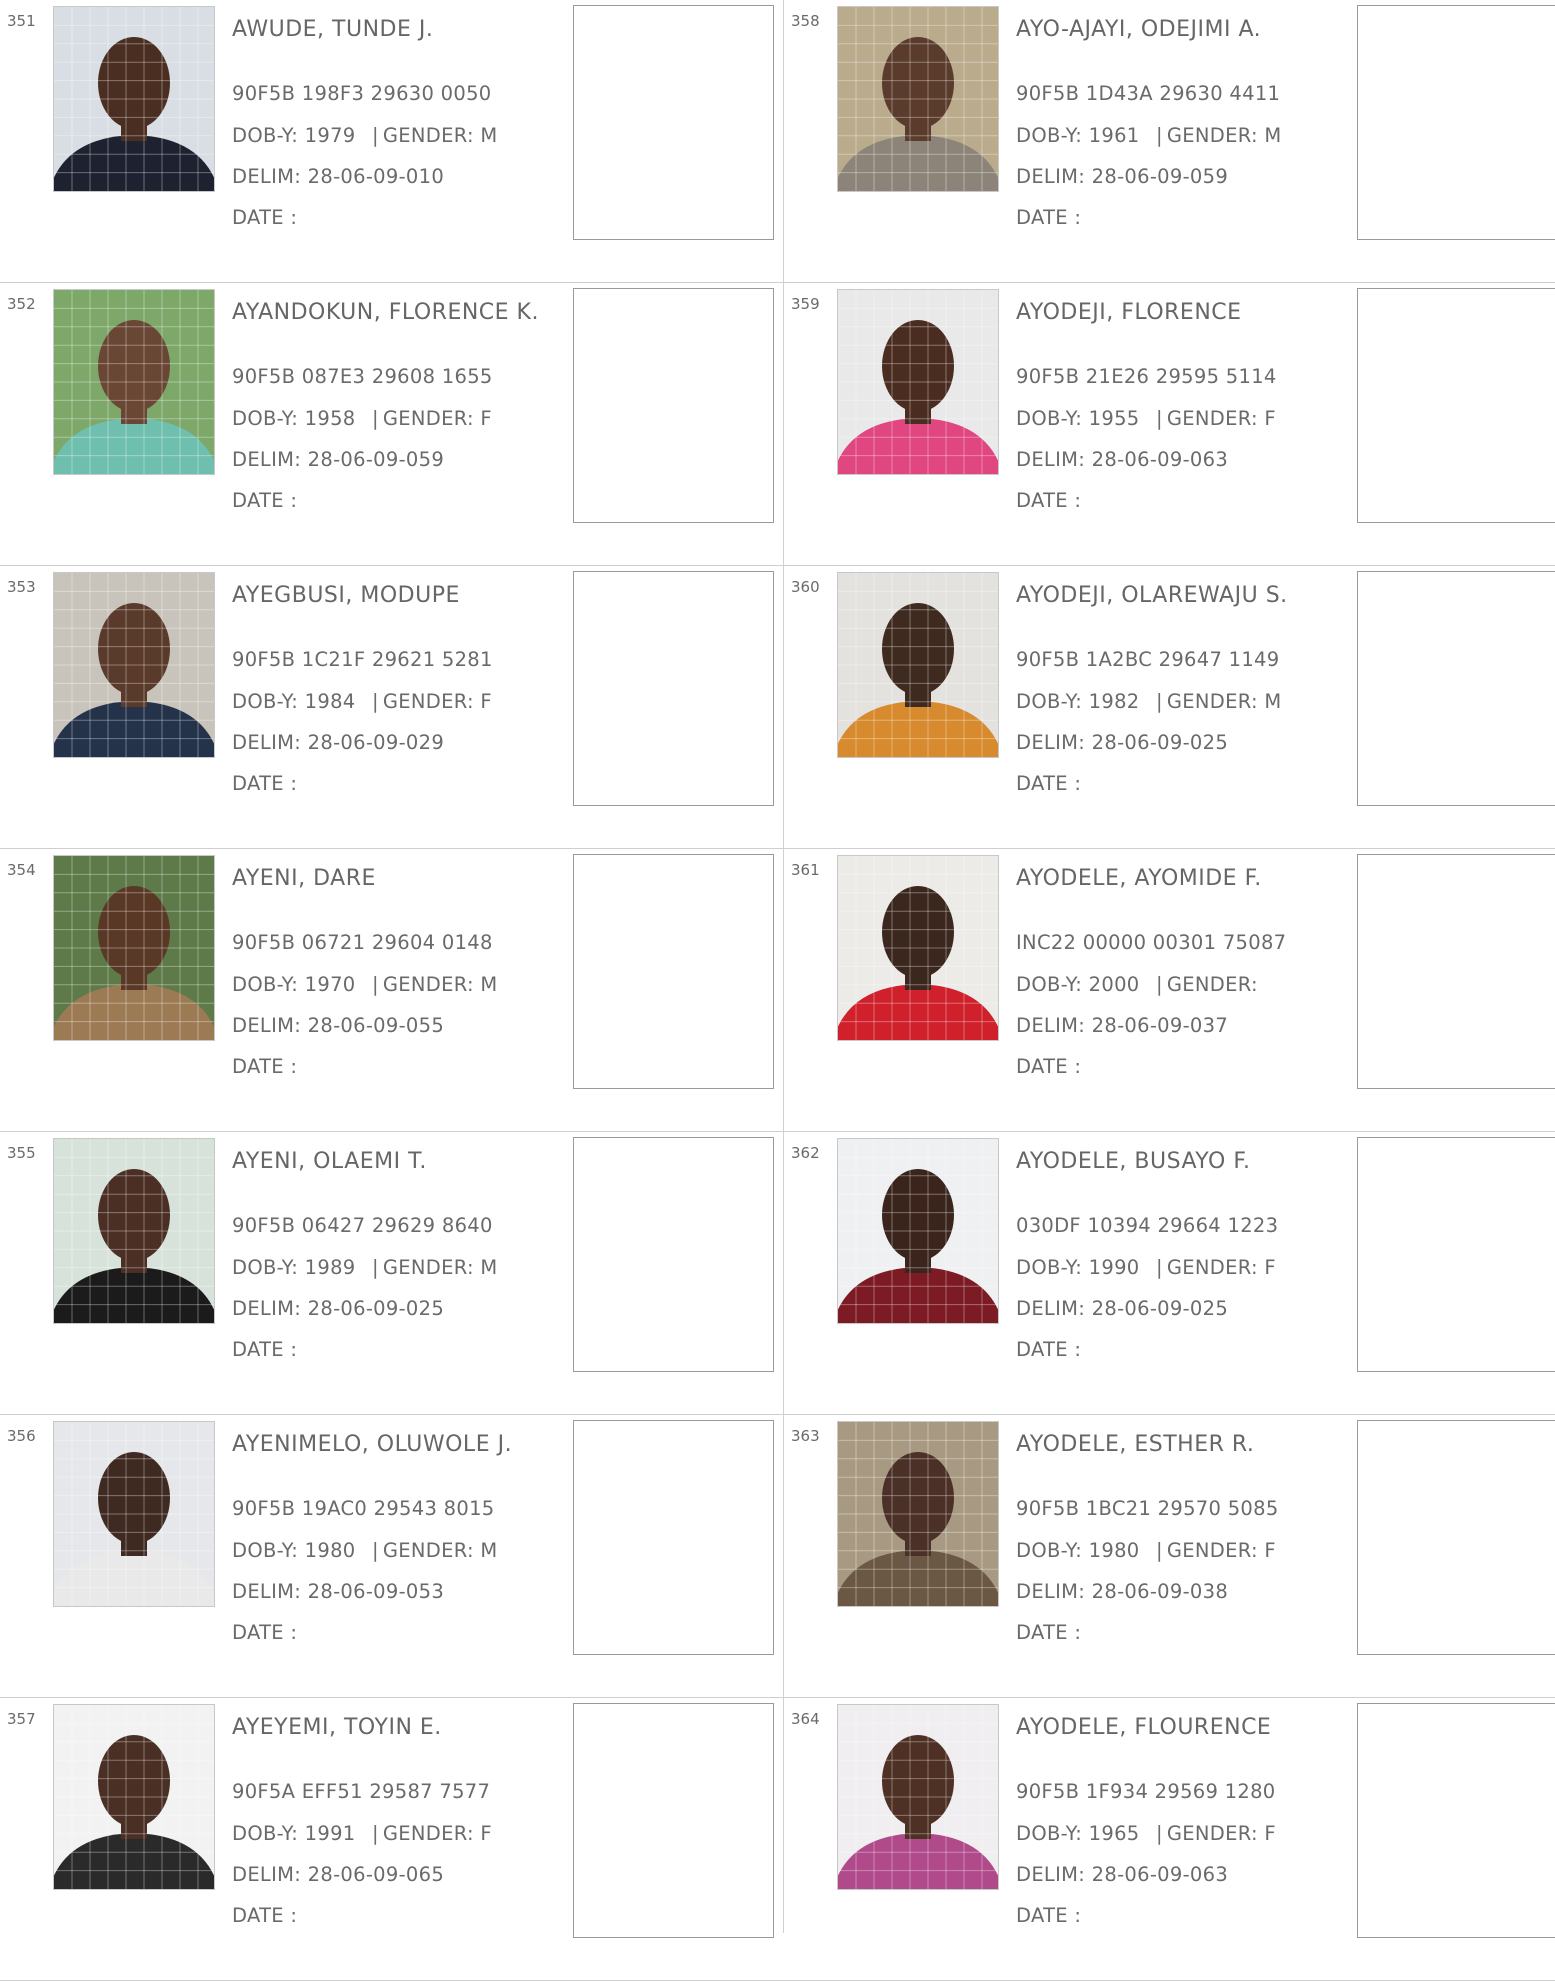 The height and width of the screenshot is (1981, 1555). I want to click on dob-value: 1955, so click(1114, 418).